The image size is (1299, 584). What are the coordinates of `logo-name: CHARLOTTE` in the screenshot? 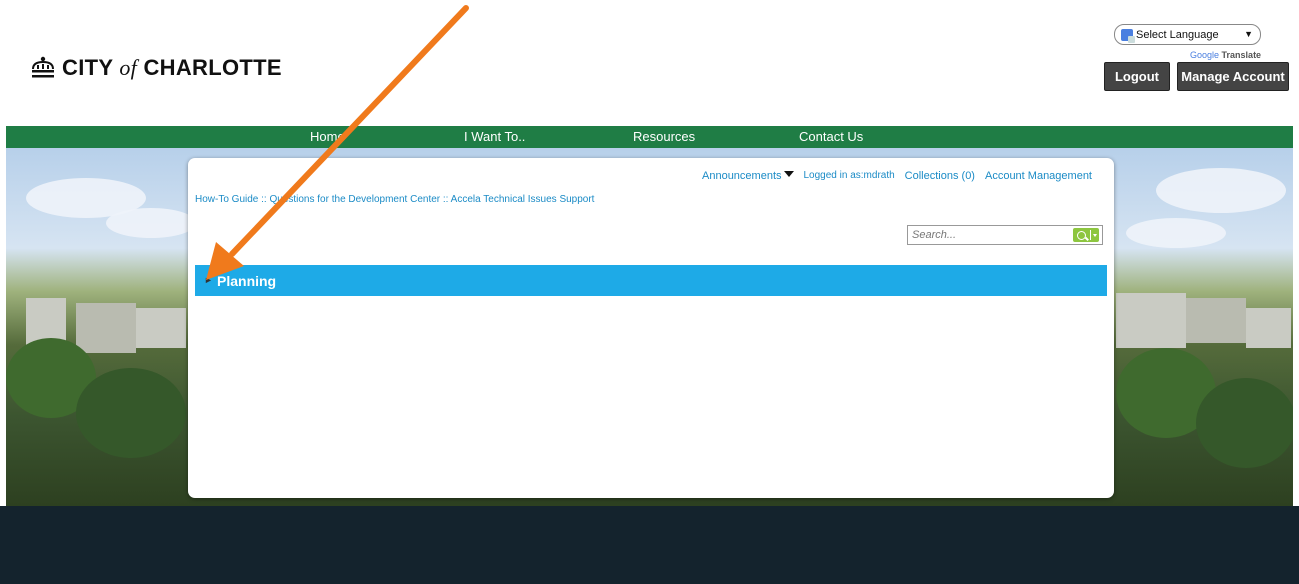 It's located at (212, 67).